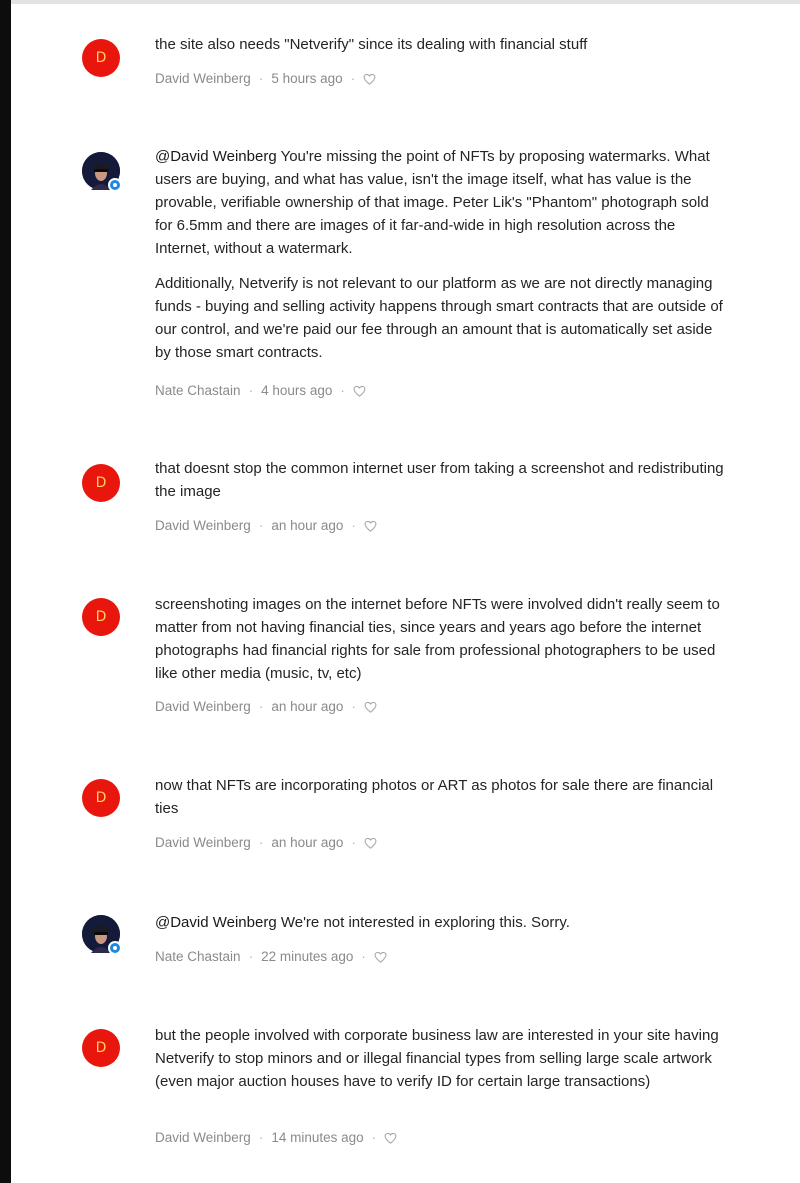  Describe the element at coordinates (260, 392) in the screenshot. I see `comment-meta: Nate Chastain · 4 hours ago ·` at that location.